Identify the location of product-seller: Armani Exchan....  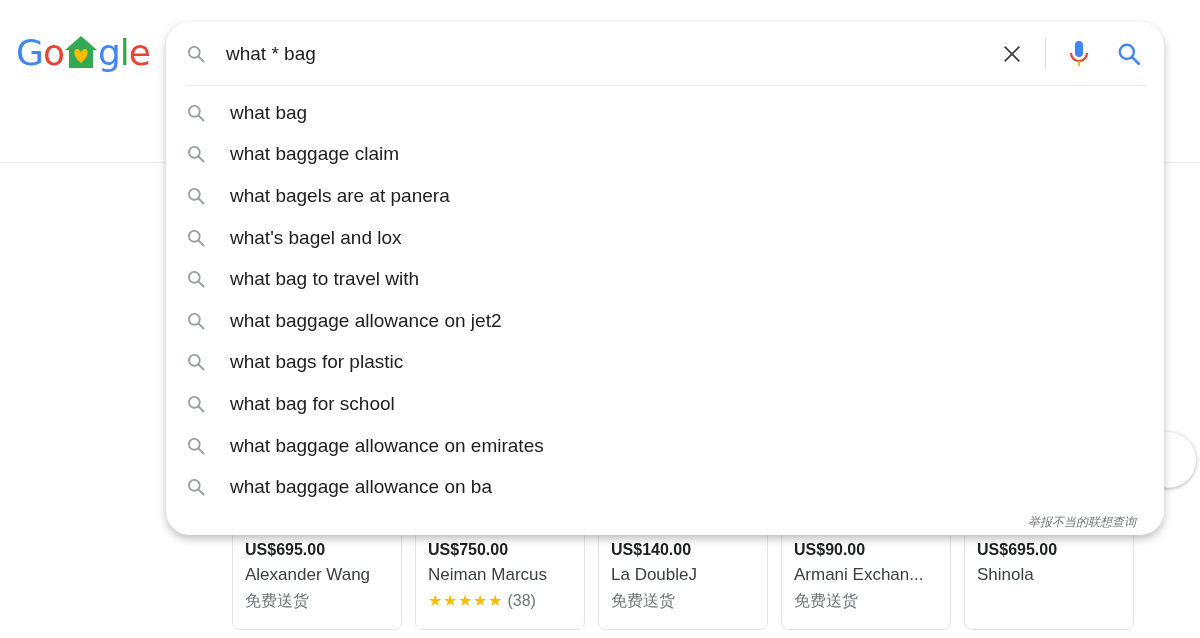
(859, 575).